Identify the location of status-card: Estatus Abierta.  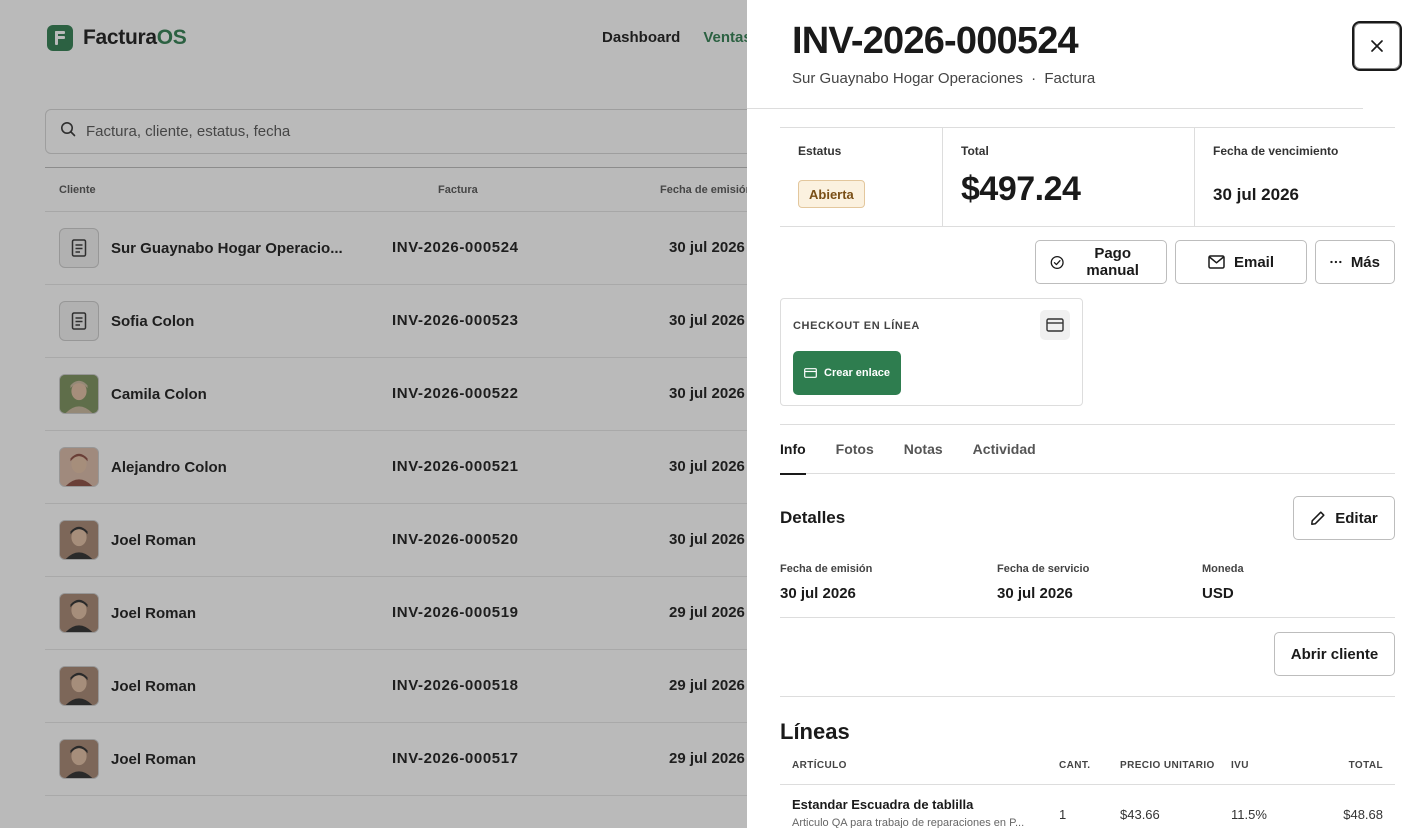
(861, 177).